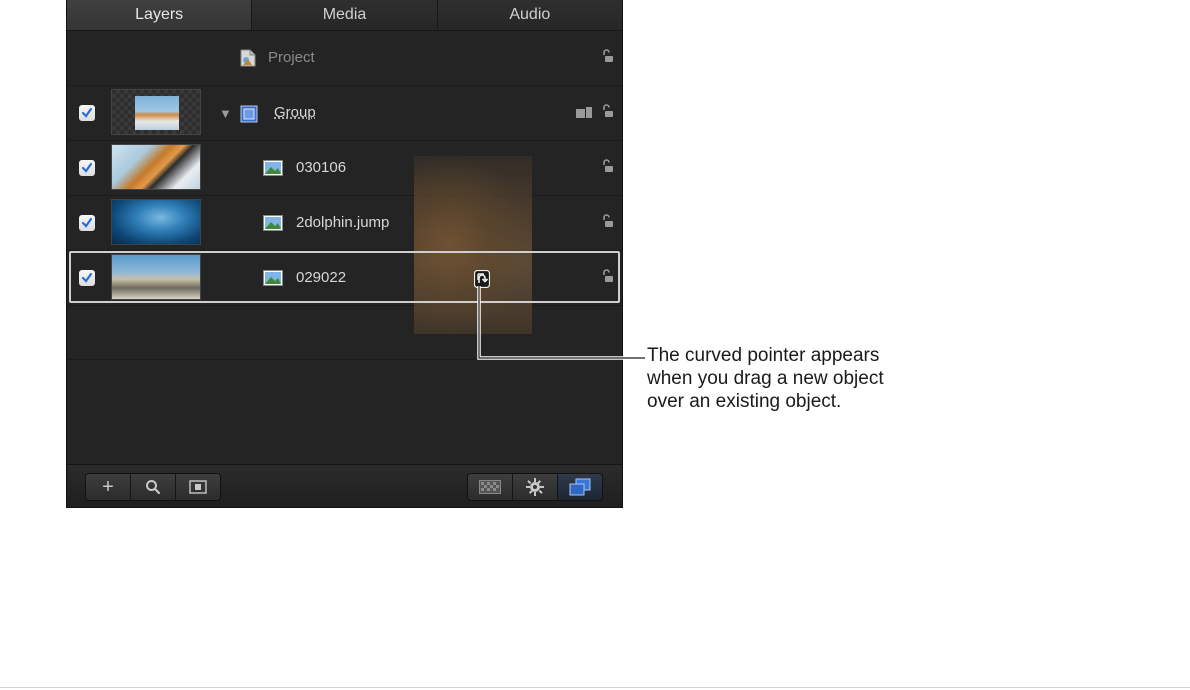  What do you see at coordinates (344, 485) in the screenshot?
I see `layers-toolbar: +` at bounding box center [344, 485].